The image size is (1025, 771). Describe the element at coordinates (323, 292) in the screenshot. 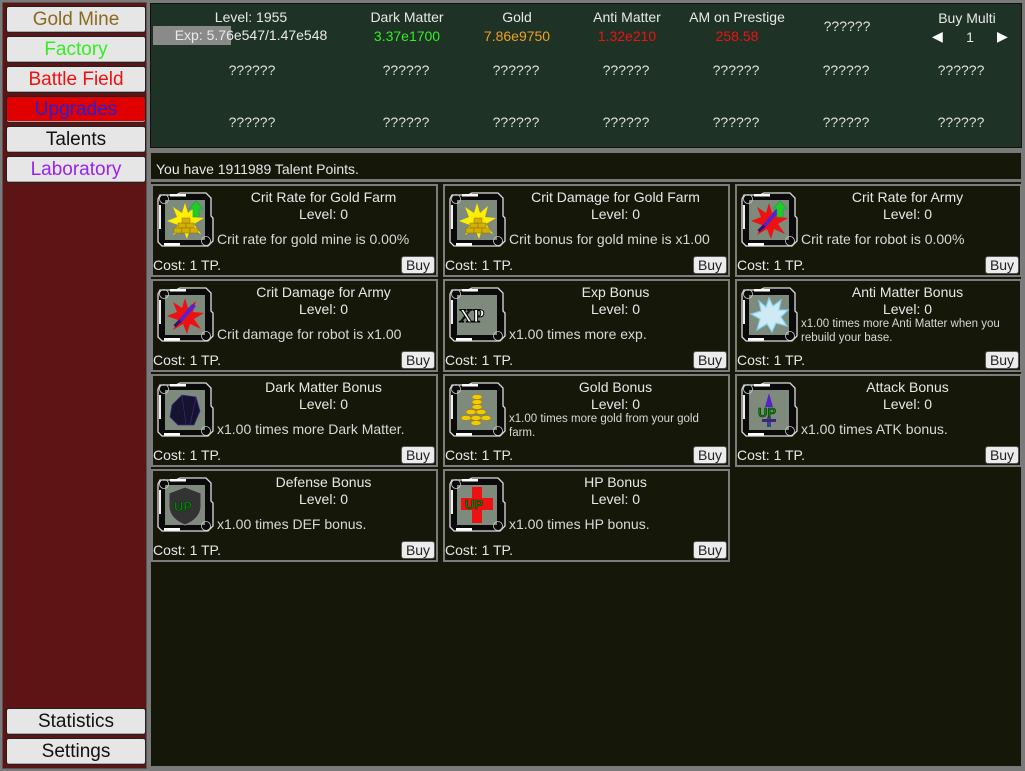

I see `talent-title: Crit Damage for Army` at that location.